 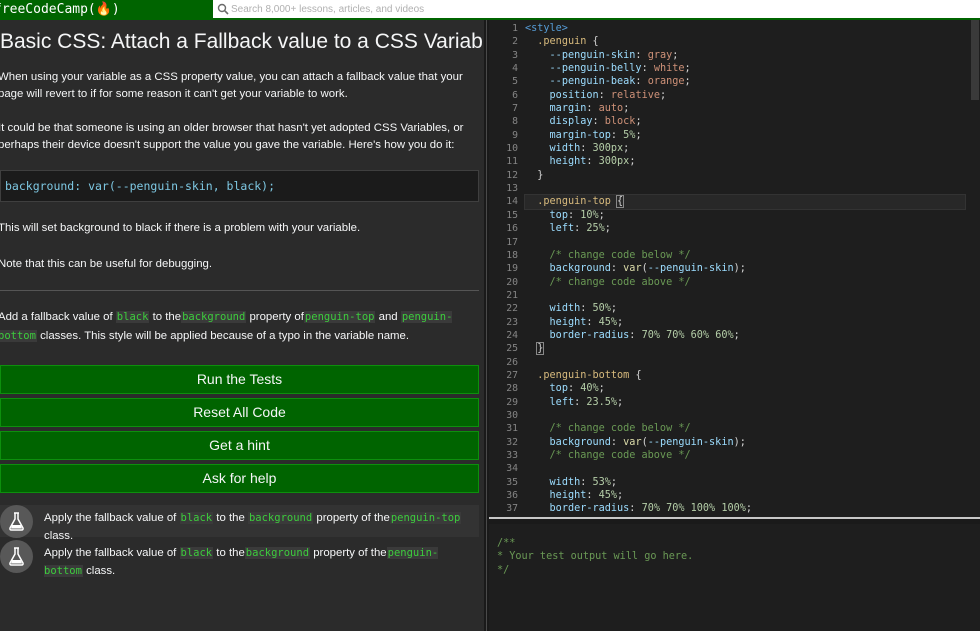 I want to click on line-number: 27, so click(x=512, y=375).